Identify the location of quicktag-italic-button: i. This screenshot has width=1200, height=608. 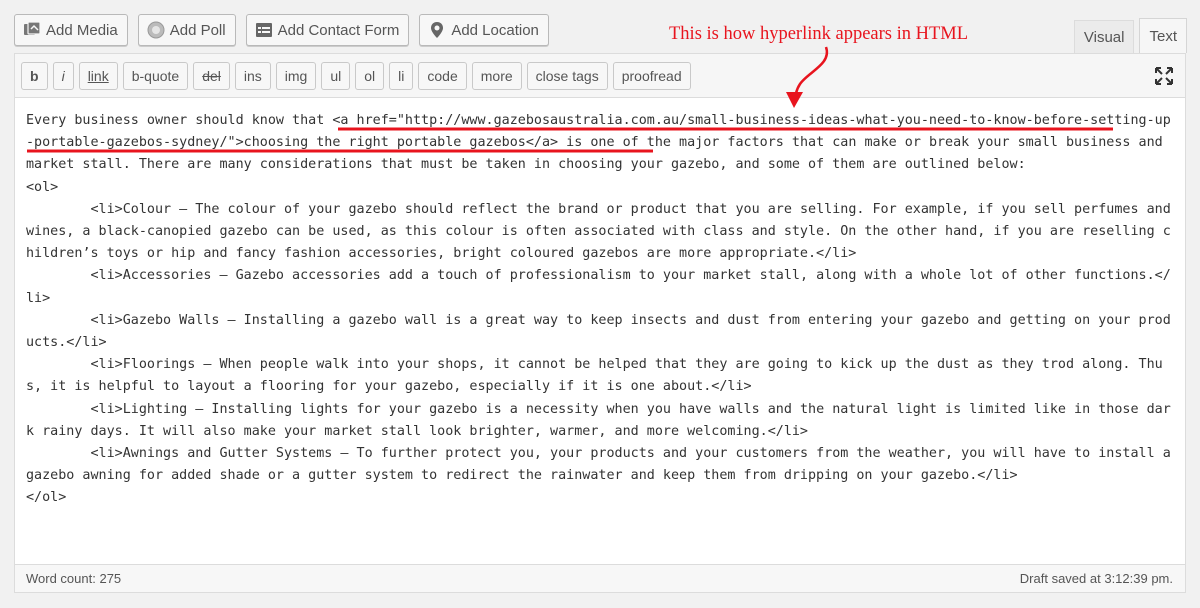
(63, 75).